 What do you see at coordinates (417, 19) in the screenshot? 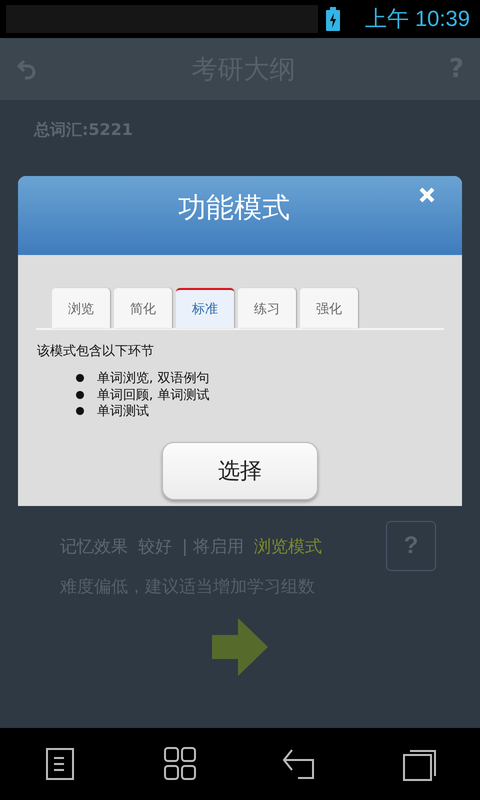
I see `clock-time: 上午 10:39` at bounding box center [417, 19].